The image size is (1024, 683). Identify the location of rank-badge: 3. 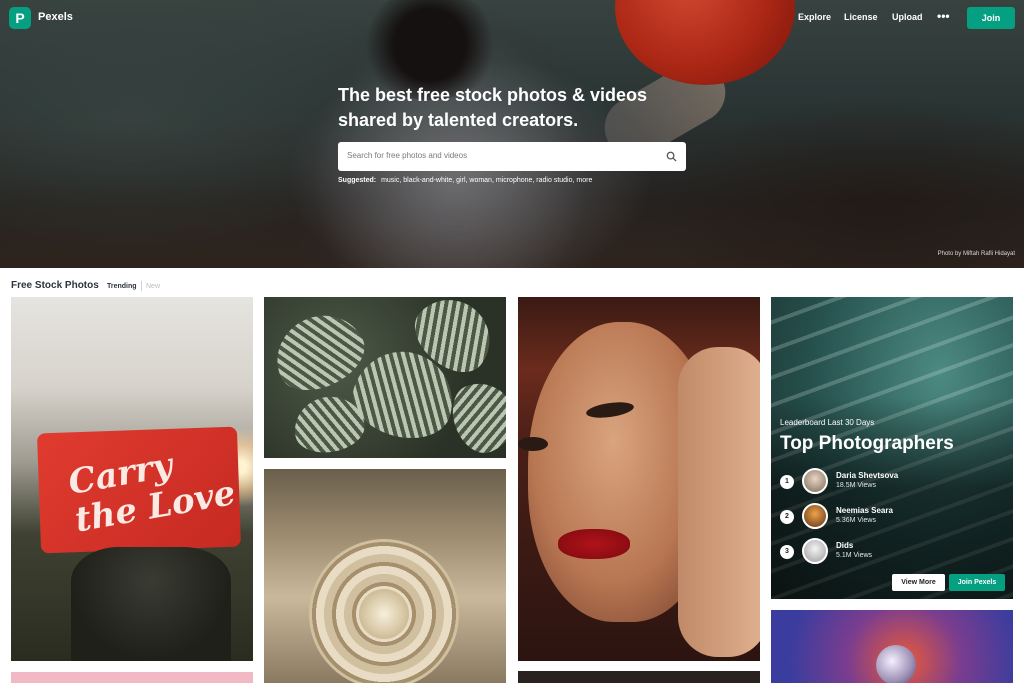
(787, 552).